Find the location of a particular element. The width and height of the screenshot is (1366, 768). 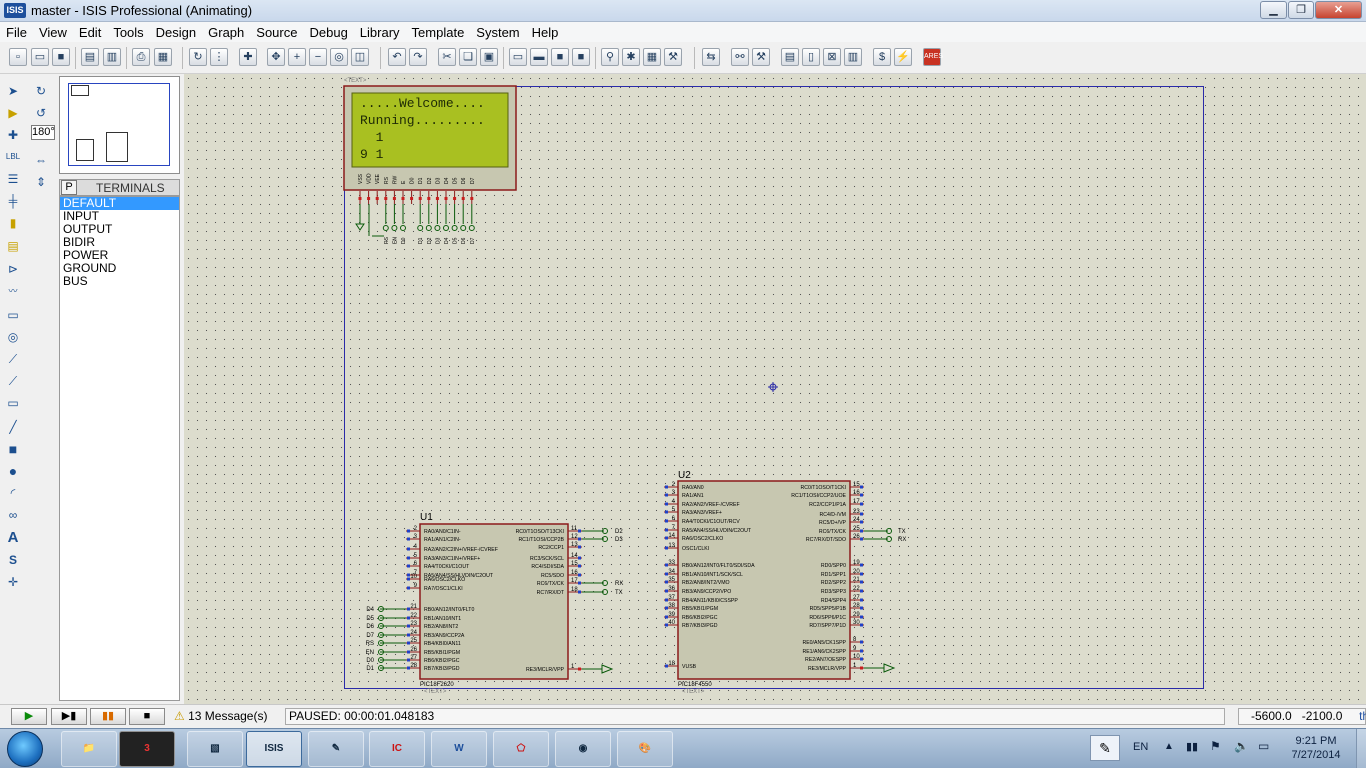

maximize-button: ❐ is located at coordinates (1301, 10).